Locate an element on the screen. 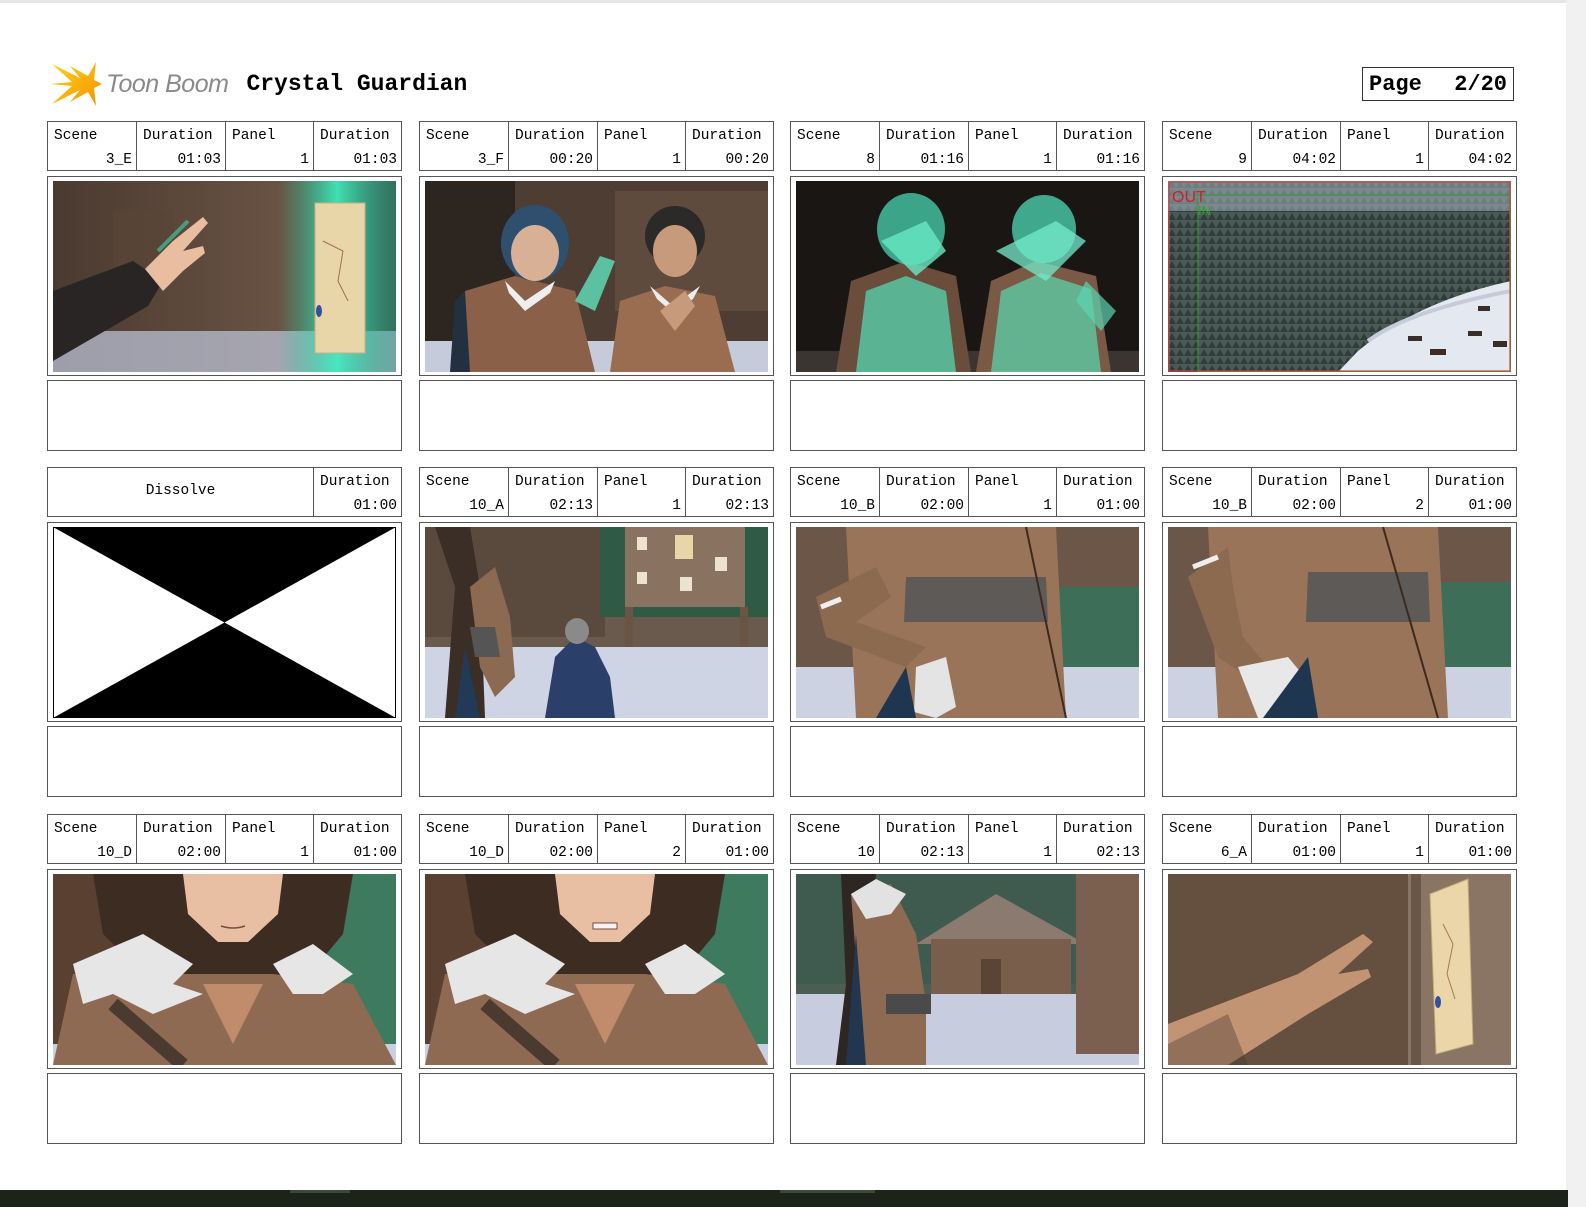  header-column: Duration 00:20 is located at coordinates (552, 146).